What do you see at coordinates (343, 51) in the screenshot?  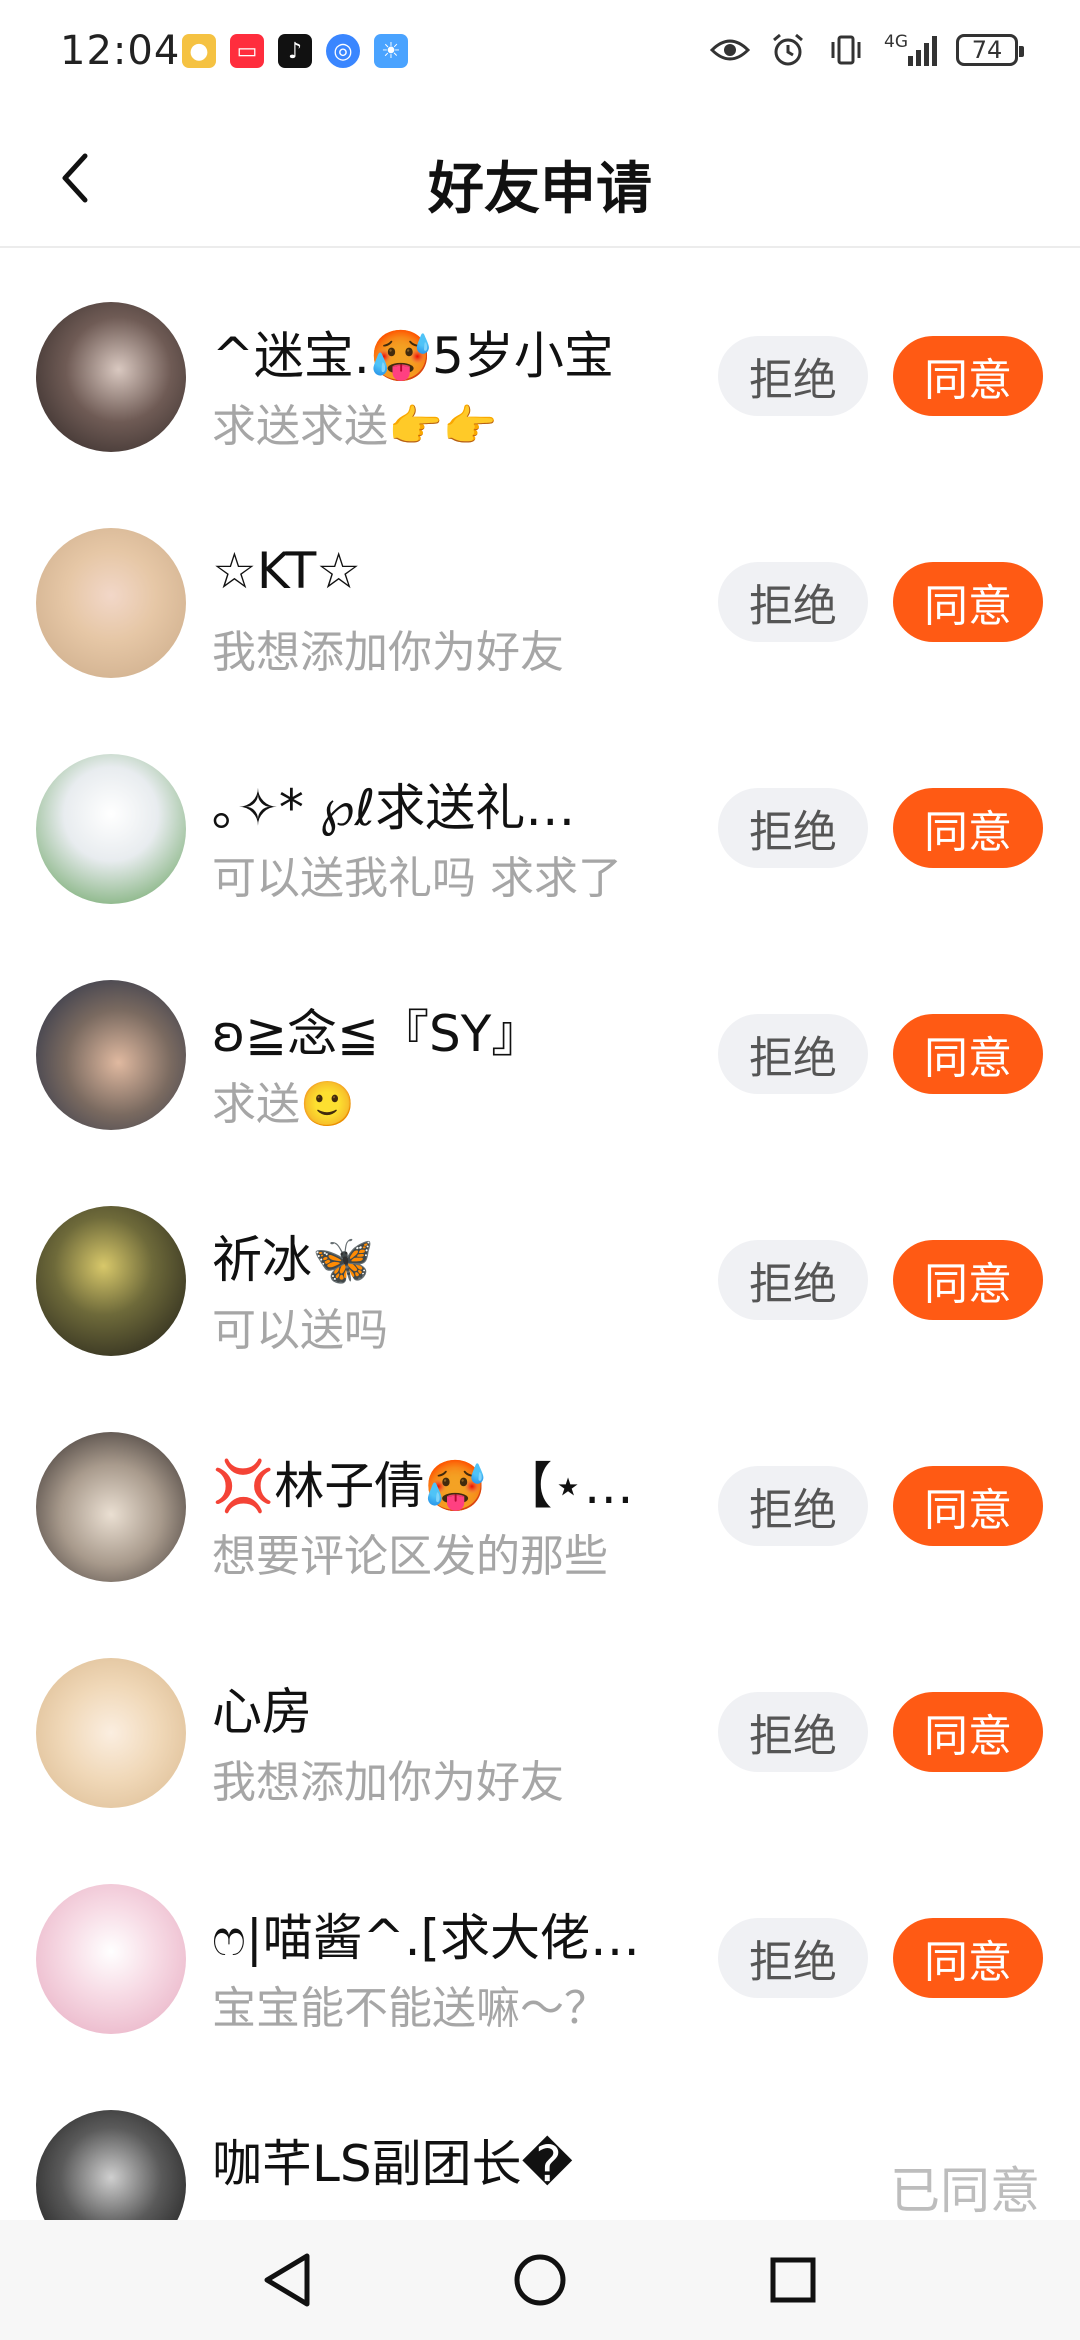 I see `browser-app-icon: ◎` at bounding box center [343, 51].